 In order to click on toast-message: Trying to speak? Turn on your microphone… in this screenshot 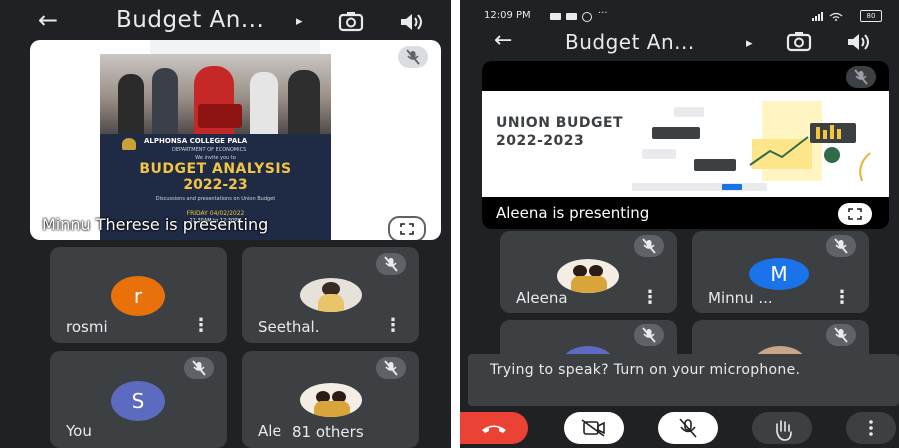, I will do `click(645, 370)`.